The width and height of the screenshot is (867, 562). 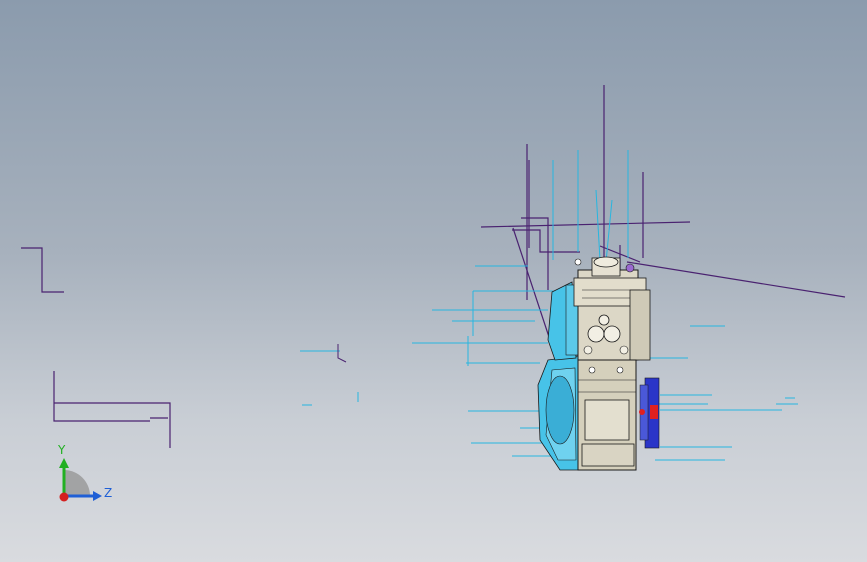 What do you see at coordinates (97, 496) in the screenshot?
I see `z-axis-arrow-icon` at bounding box center [97, 496].